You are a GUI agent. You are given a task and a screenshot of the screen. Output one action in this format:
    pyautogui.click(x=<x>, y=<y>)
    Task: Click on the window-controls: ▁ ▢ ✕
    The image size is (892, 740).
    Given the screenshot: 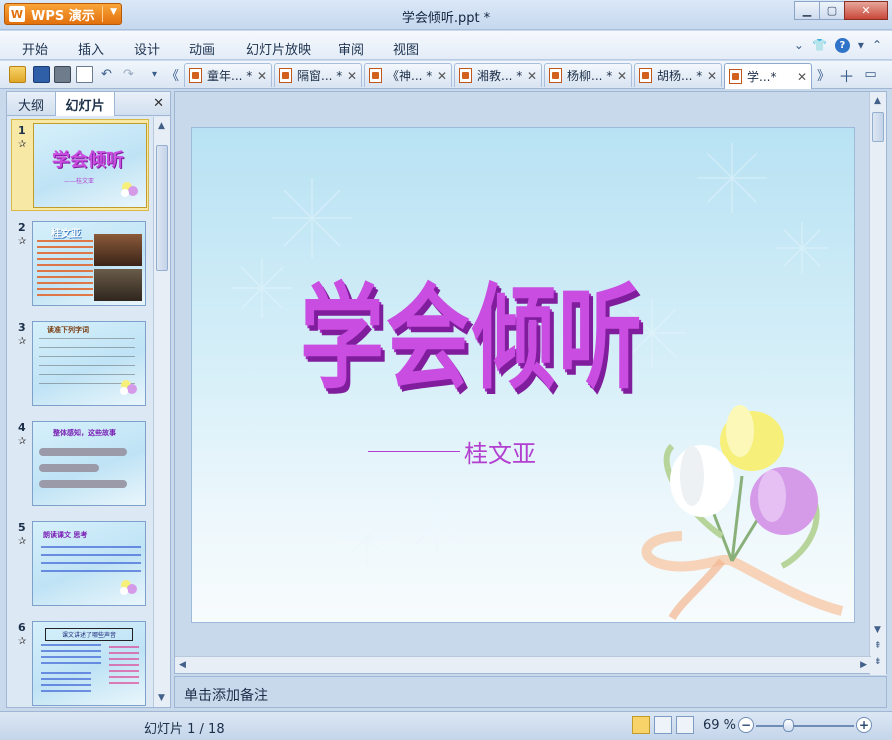 What is the action you would take?
    pyautogui.click(x=841, y=10)
    